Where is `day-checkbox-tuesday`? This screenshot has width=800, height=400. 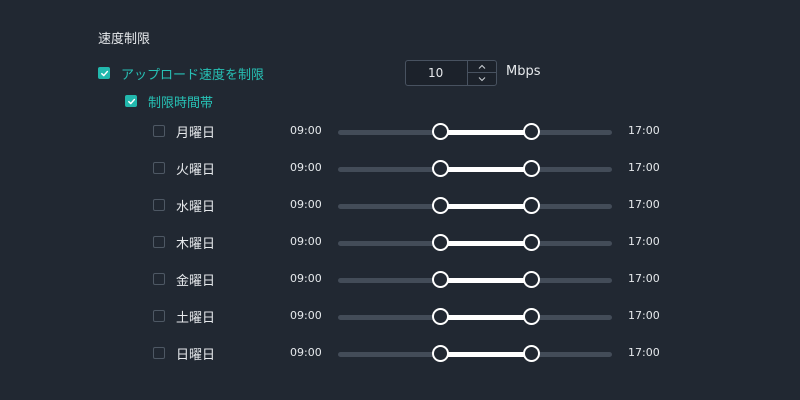 day-checkbox-tuesday is located at coordinates (159, 168).